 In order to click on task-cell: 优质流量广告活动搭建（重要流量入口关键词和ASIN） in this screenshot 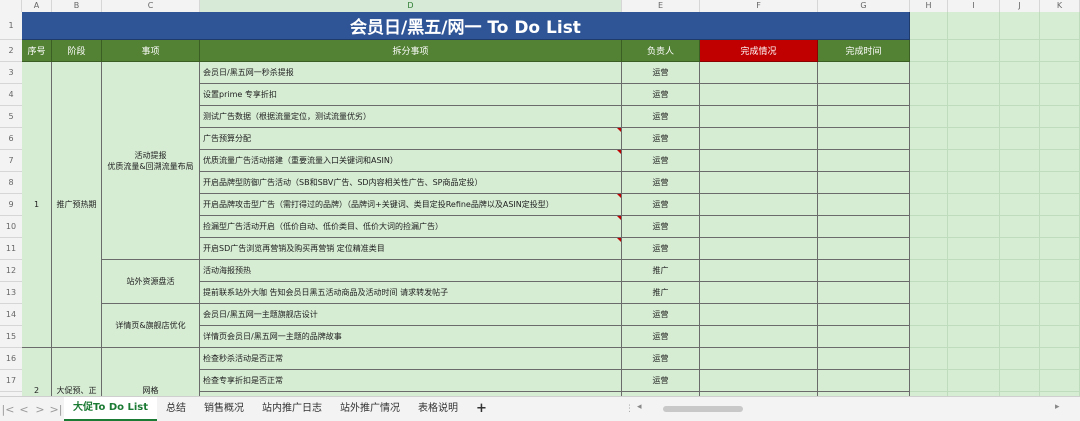, I will do `click(411, 161)`.